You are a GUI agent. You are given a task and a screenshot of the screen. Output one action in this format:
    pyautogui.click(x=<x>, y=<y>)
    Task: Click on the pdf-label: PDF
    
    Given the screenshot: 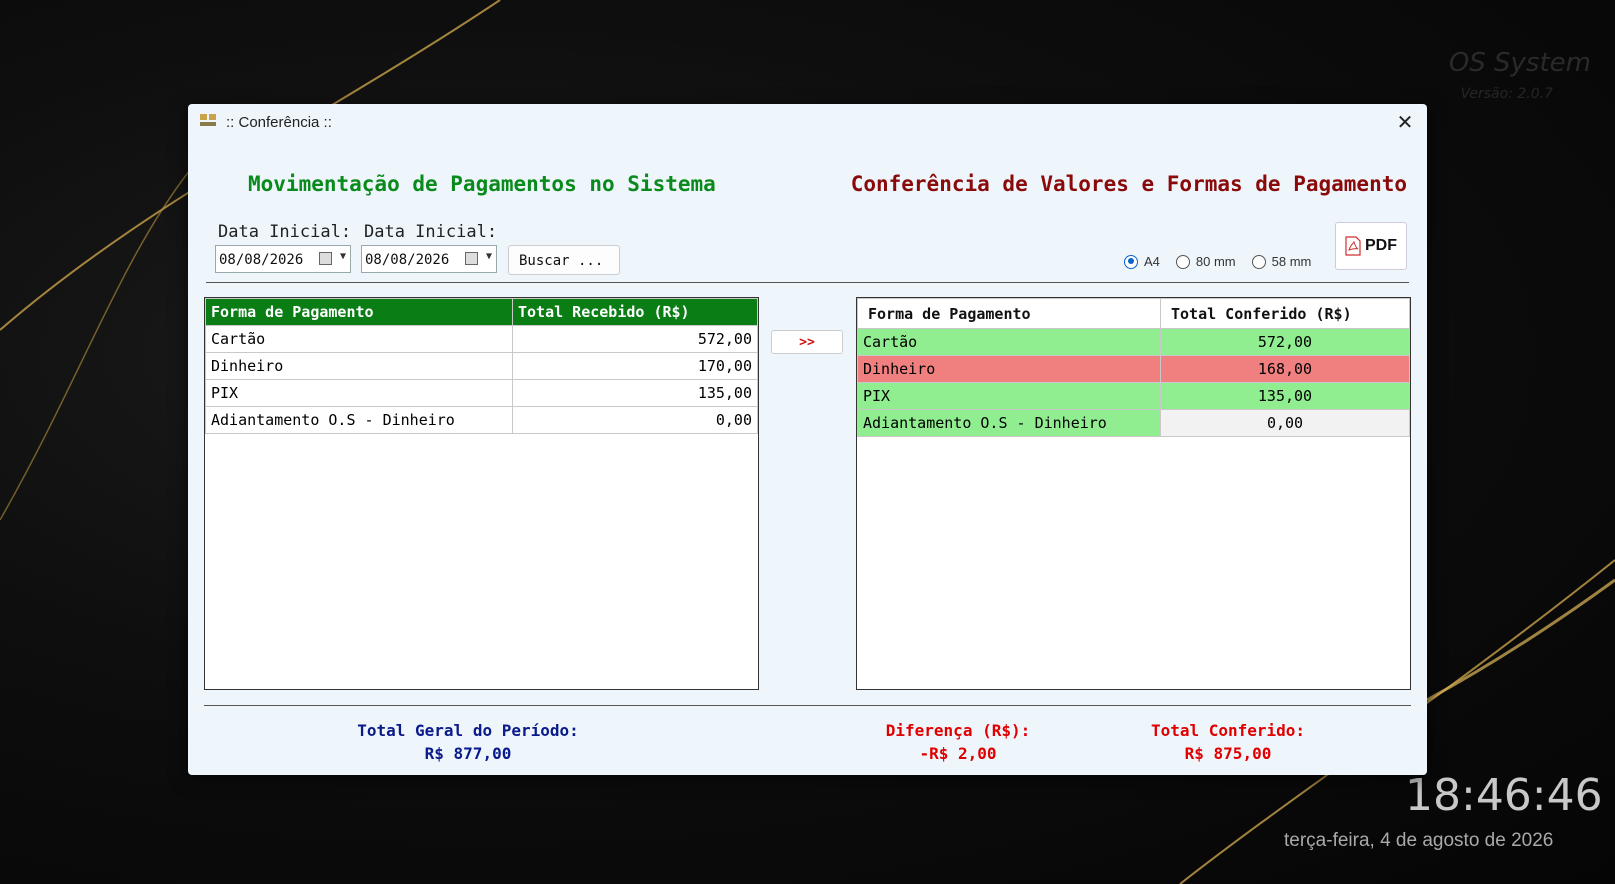 What is the action you would take?
    pyautogui.click(x=1381, y=245)
    